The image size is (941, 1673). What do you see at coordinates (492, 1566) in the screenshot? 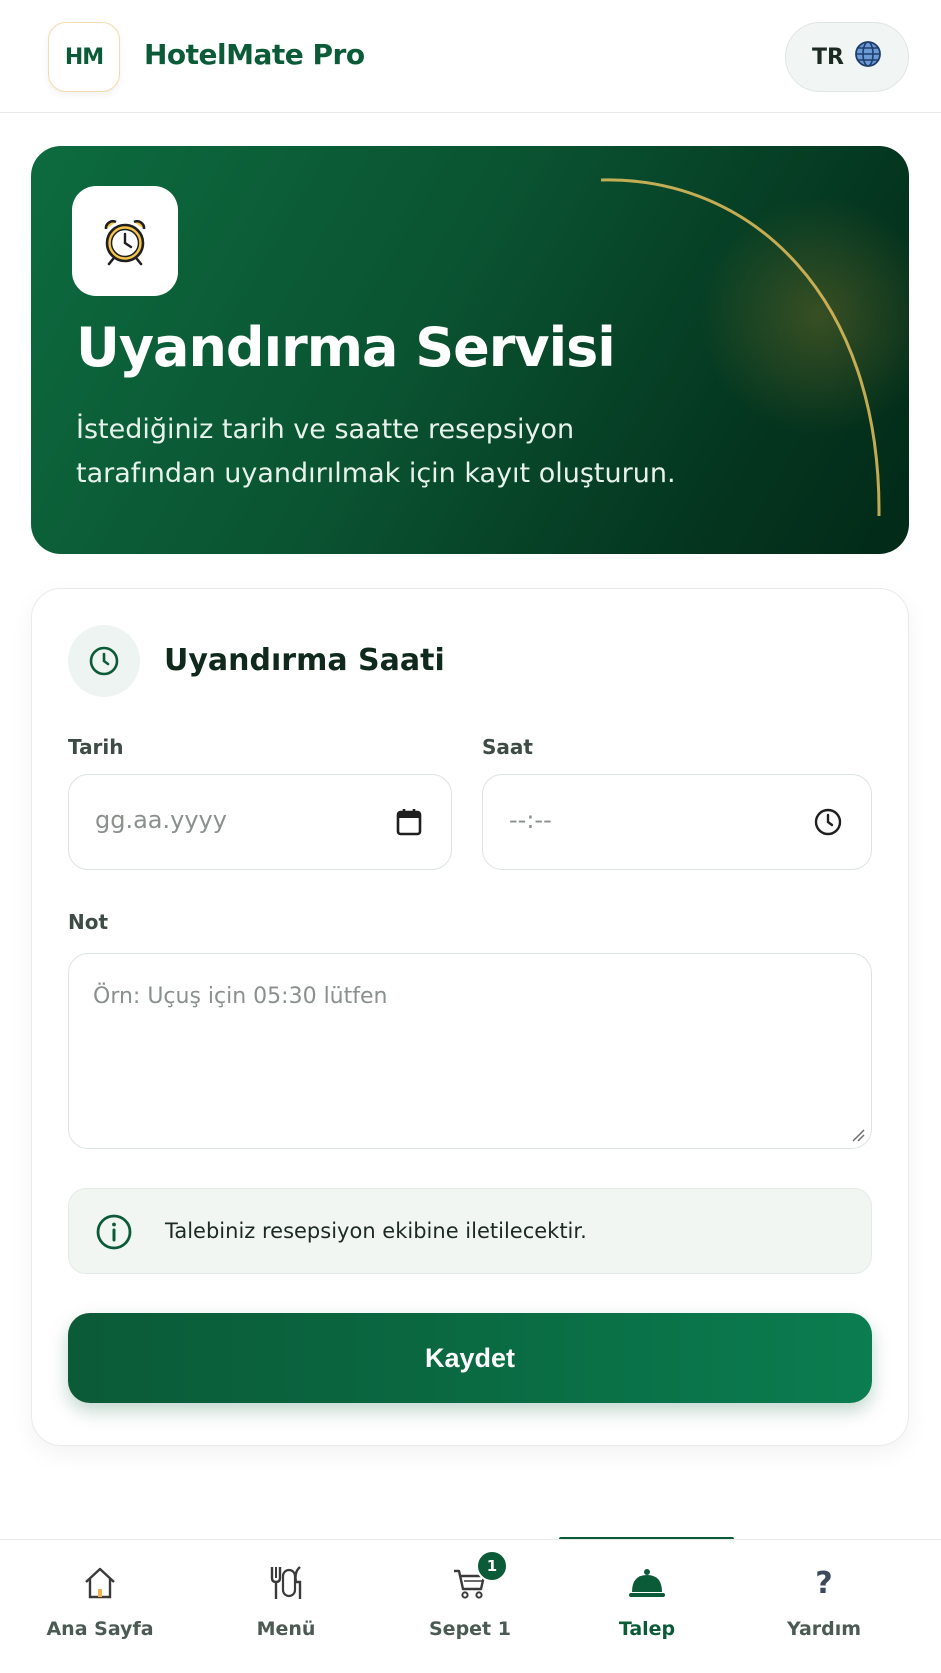
I see `cart-badge: 1` at bounding box center [492, 1566].